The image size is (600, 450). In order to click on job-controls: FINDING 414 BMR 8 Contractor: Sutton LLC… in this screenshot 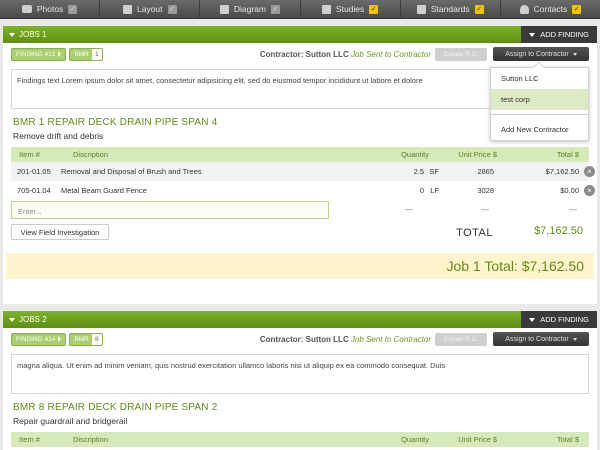, I will do `click(300, 339)`.